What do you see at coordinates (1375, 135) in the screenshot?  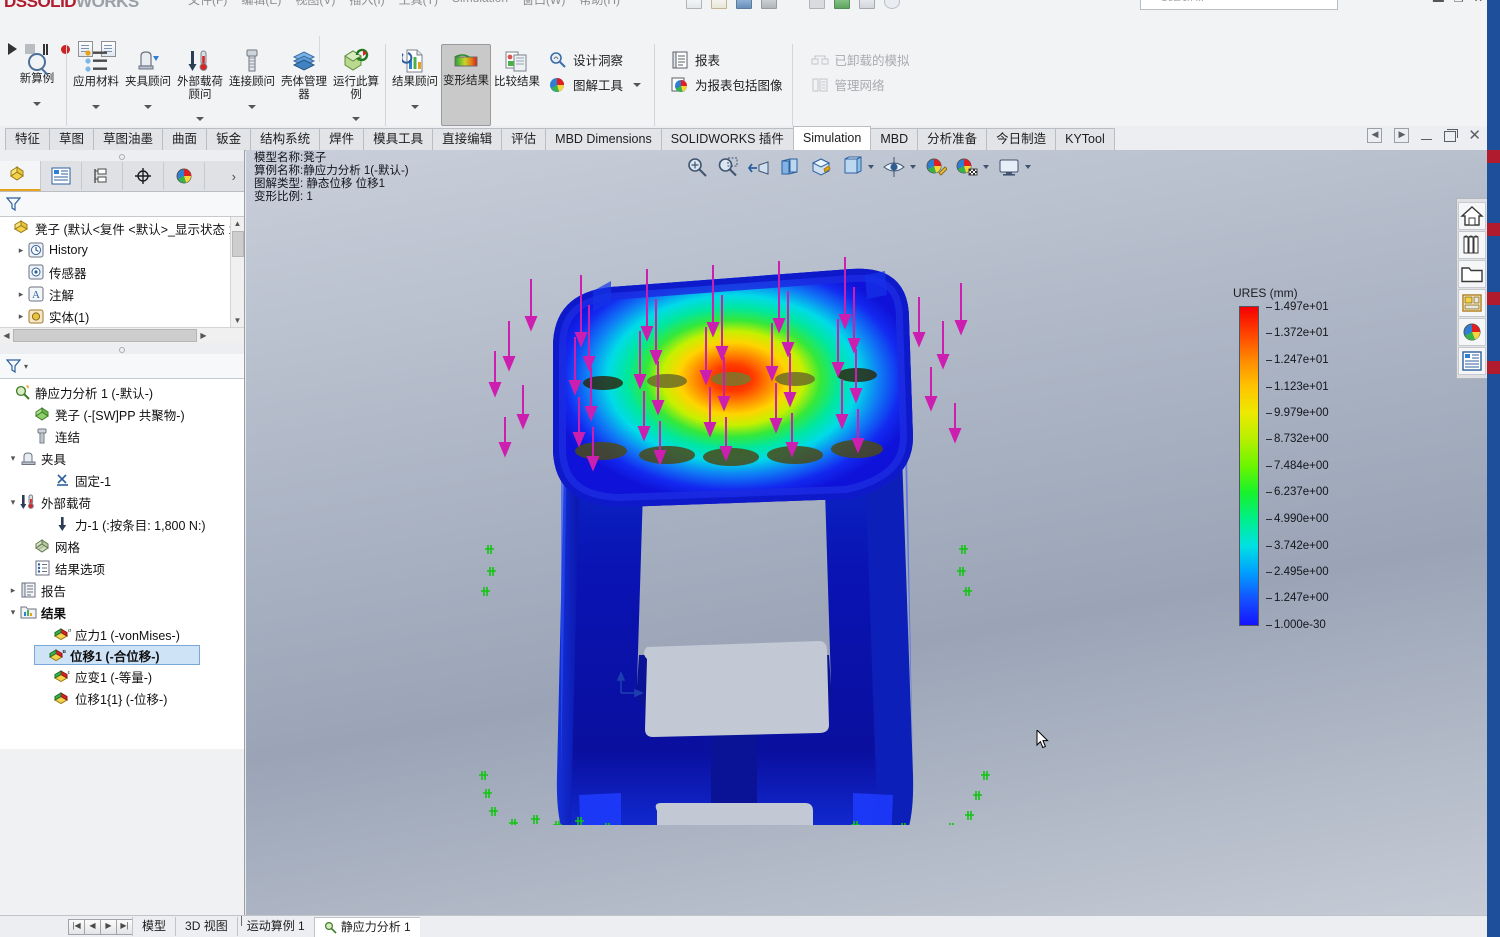 I see `restore-prev-icon: ◀` at bounding box center [1375, 135].